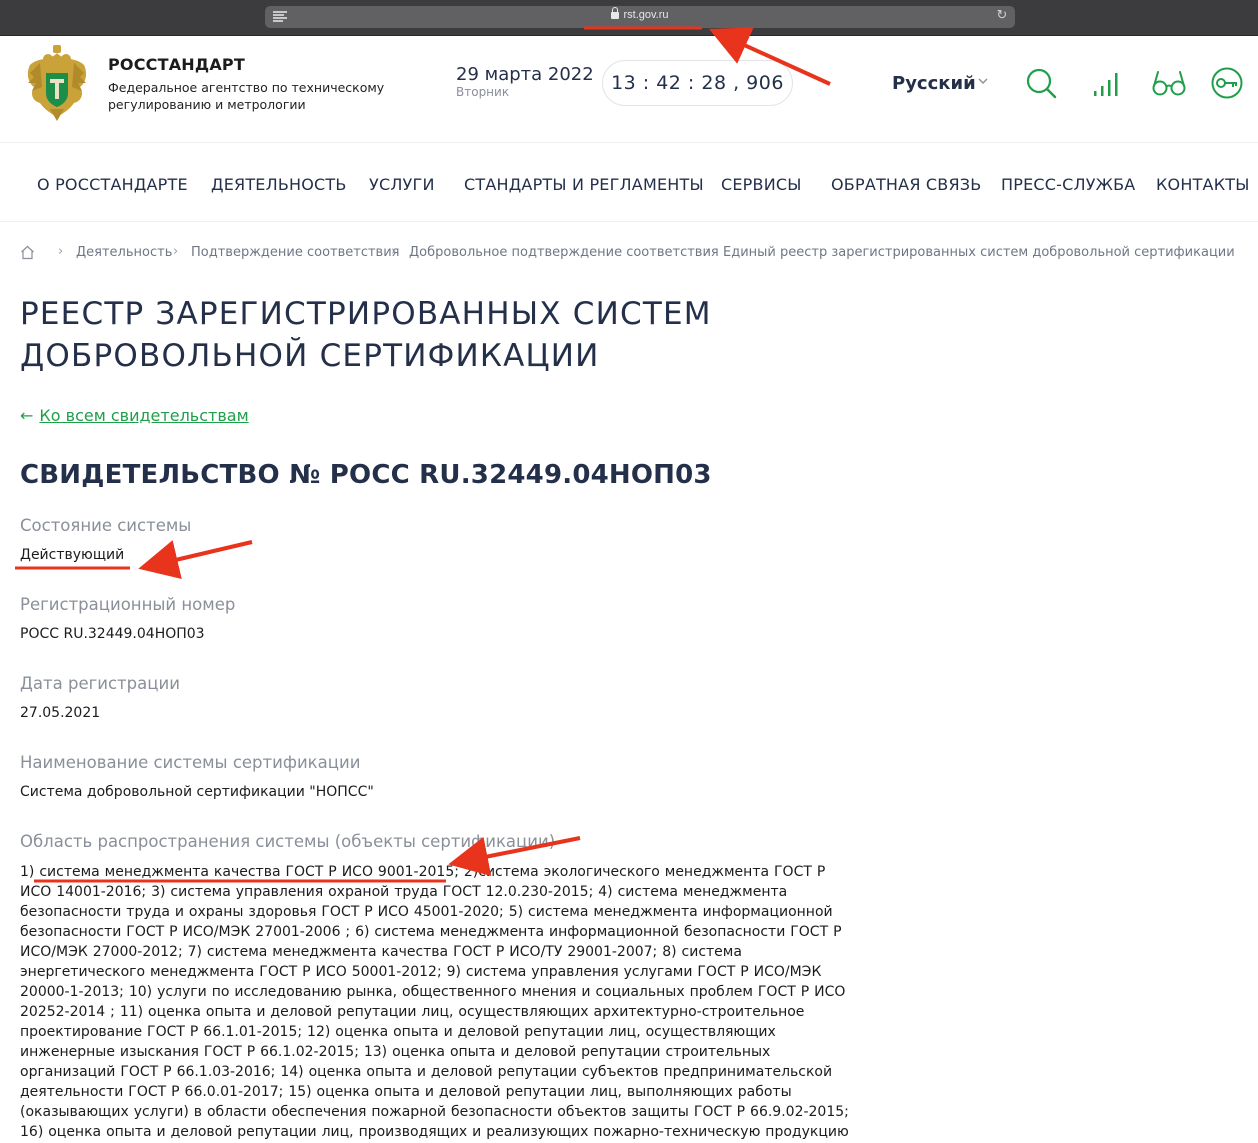 Image resolution: width=1258 pixels, height=1143 pixels. What do you see at coordinates (564, 252) in the screenshot?
I see `breadcrumb-item-voluntary: Добровольное подтверждение соответствия` at bounding box center [564, 252].